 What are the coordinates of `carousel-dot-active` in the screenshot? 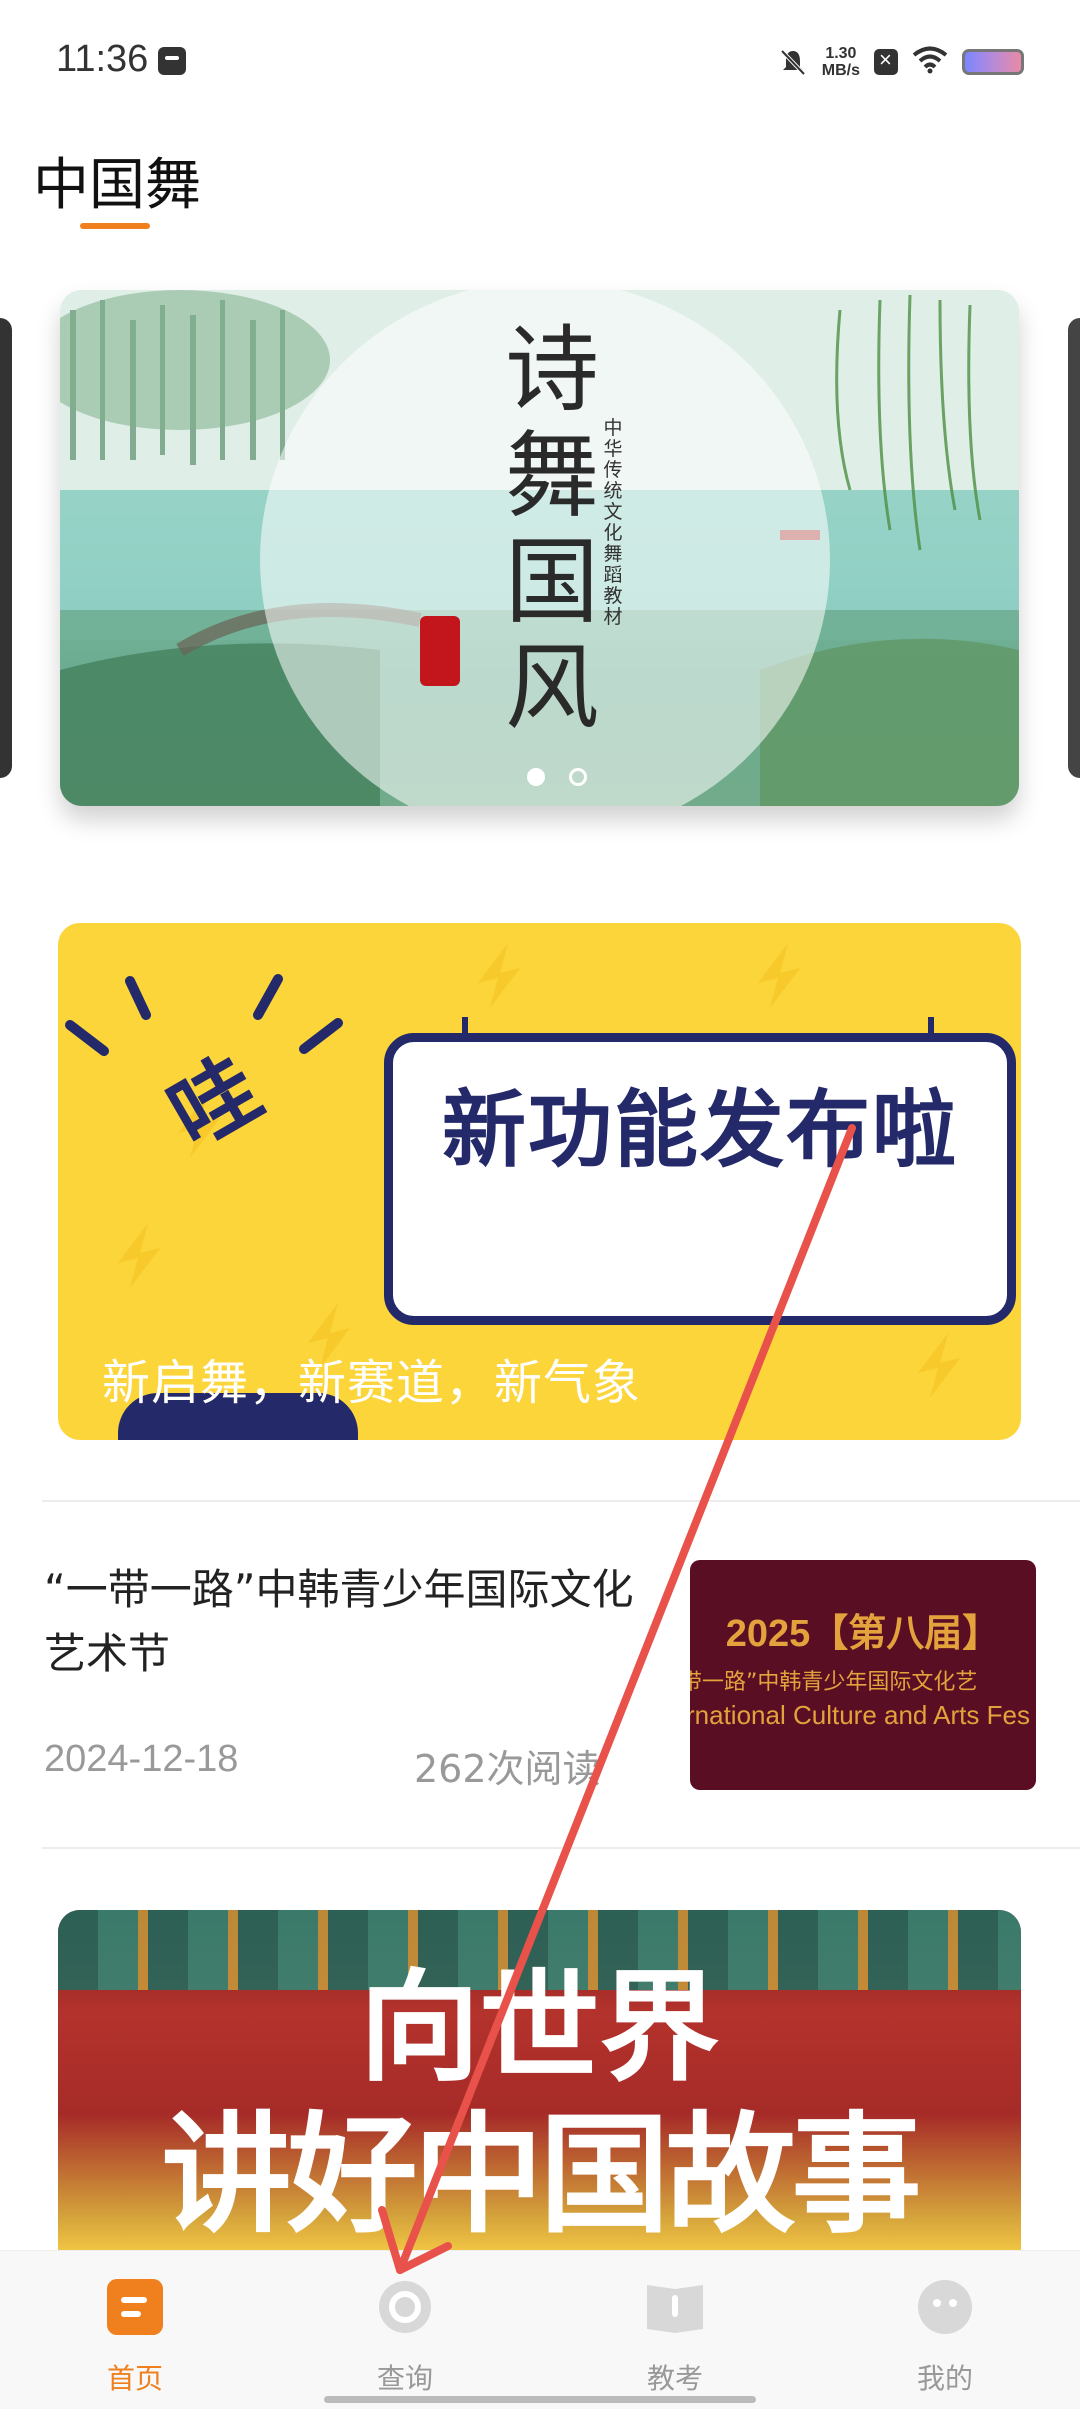 It's located at (535, 777).